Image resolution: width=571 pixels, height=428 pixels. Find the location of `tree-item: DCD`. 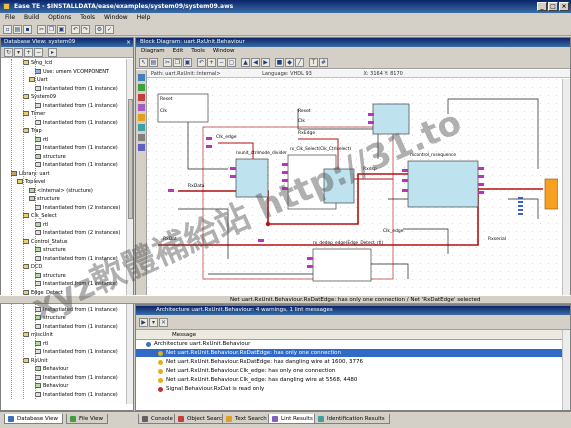

tree-item: DCD is located at coordinates (32, 267).